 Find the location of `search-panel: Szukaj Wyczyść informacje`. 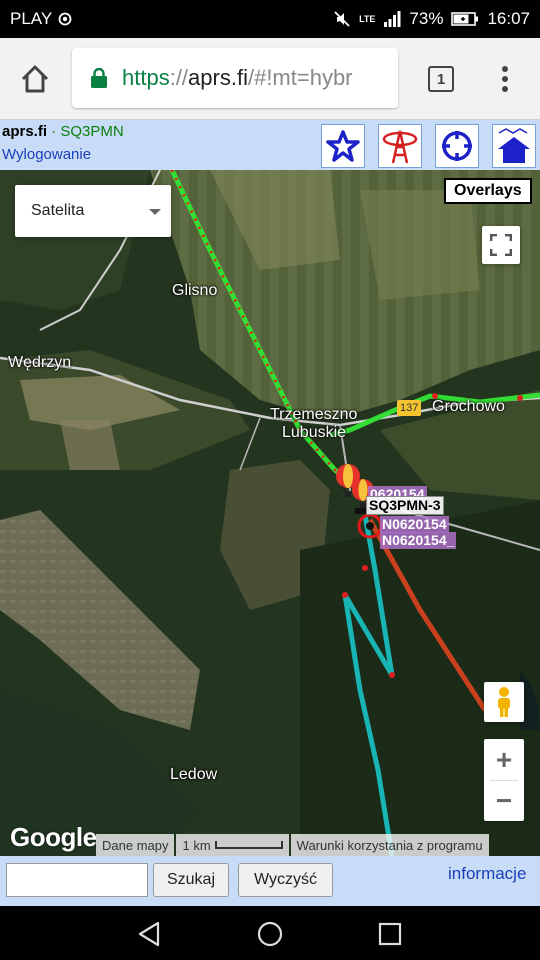

search-panel: Szukaj Wyczyść informacje is located at coordinates (270, 881).